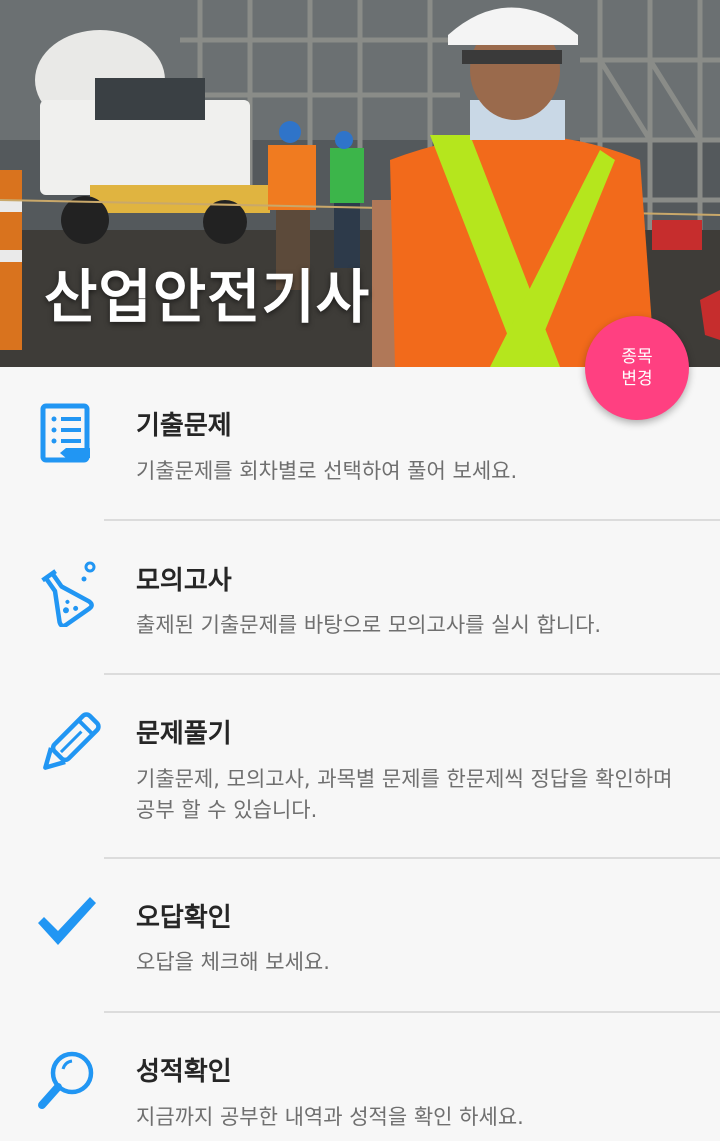 The height and width of the screenshot is (1141, 720). What do you see at coordinates (369, 625) in the screenshot?
I see `menu-item-description: 출제된 기출문제를 바탕으로 모의고사를 실시 합니다.` at bounding box center [369, 625].